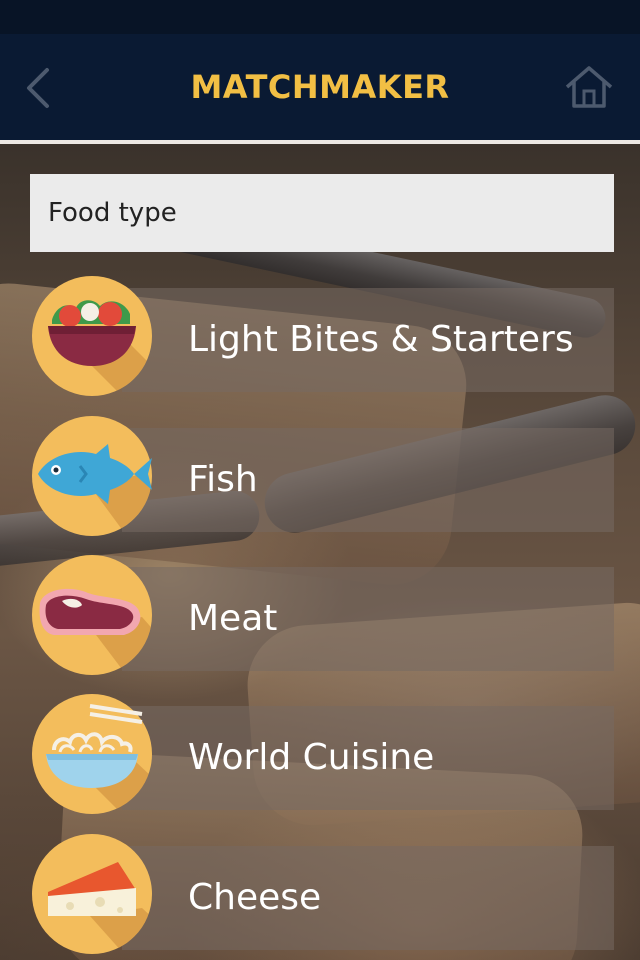 The width and height of the screenshot is (640, 960). Describe the element at coordinates (92, 894) in the screenshot. I see `cheese-icon` at that location.